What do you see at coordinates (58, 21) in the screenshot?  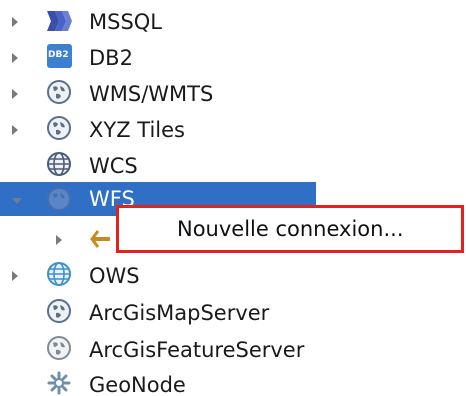 I see `mssql-icon` at bounding box center [58, 21].